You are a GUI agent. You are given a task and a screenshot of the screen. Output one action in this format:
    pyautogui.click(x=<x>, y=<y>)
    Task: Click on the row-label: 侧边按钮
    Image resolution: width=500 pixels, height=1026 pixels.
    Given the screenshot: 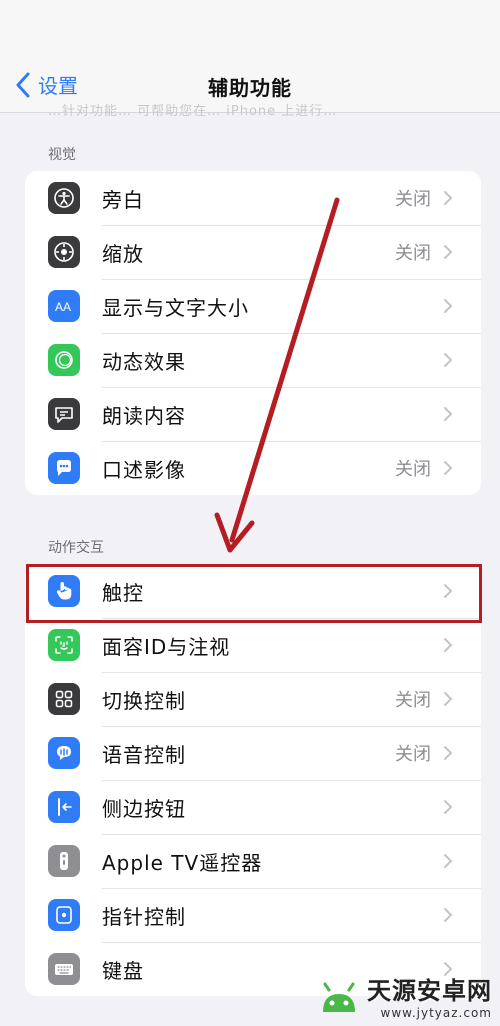 What is the action you would take?
    pyautogui.click(x=144, y=808)
    